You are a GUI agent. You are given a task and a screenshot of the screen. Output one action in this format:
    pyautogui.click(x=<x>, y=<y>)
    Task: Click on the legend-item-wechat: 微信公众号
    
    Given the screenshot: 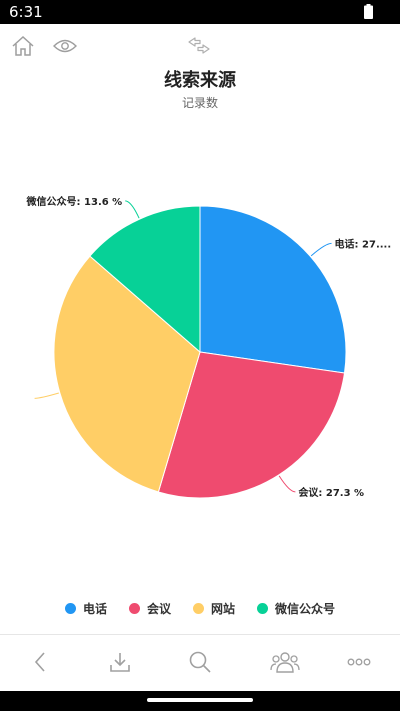 What is the action you would take?
    pyautogui.click(x=296, y=608)
    